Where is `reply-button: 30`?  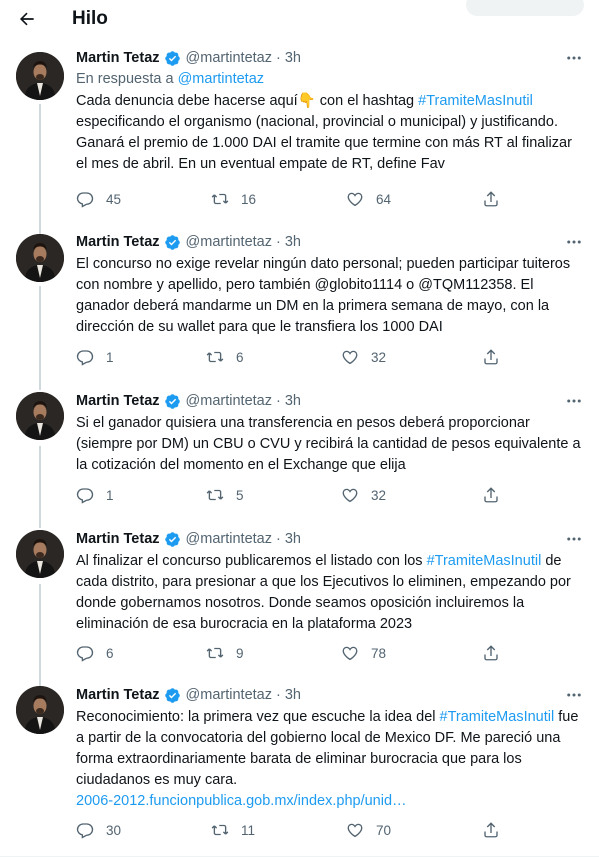
reply-button: 30 is located at coordinates (98, 830).